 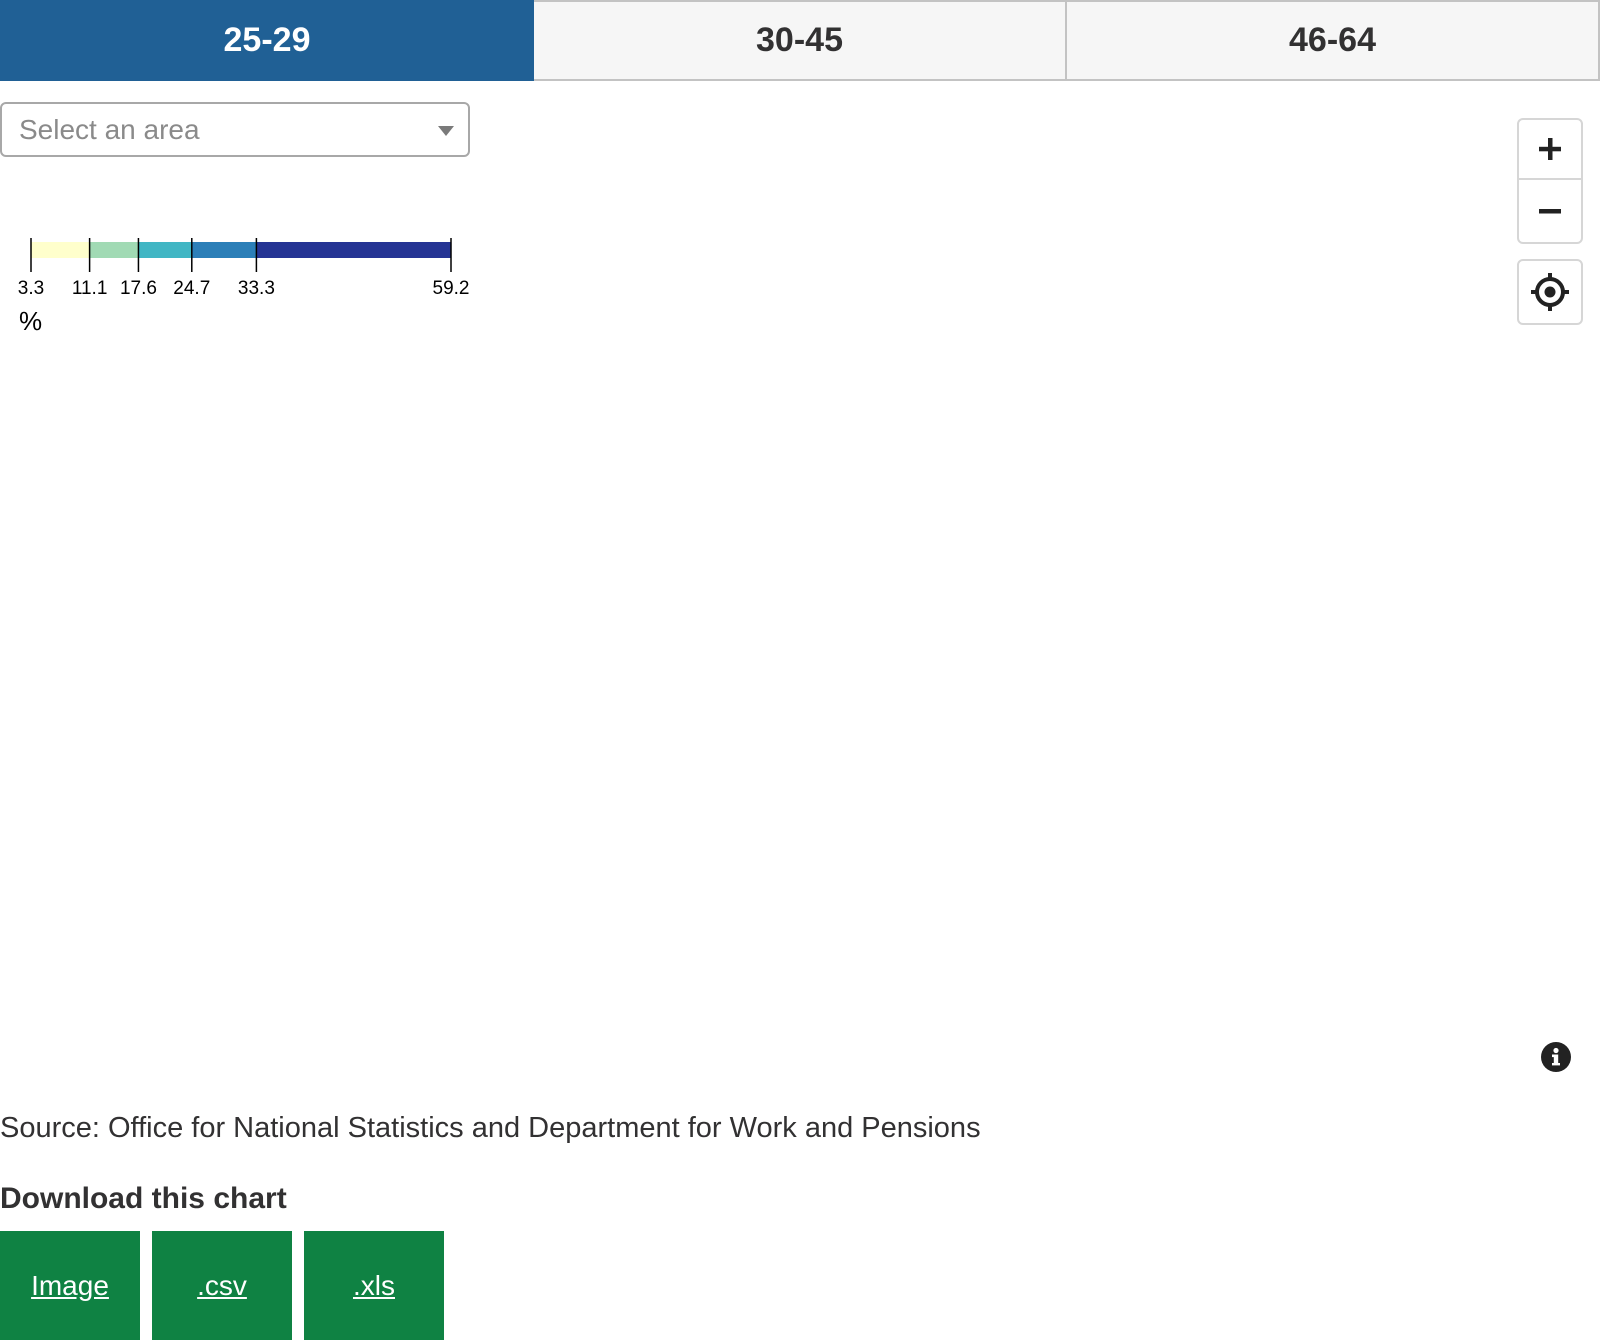 I want to click on crosshair-icon, so click(x=1550, y=292).